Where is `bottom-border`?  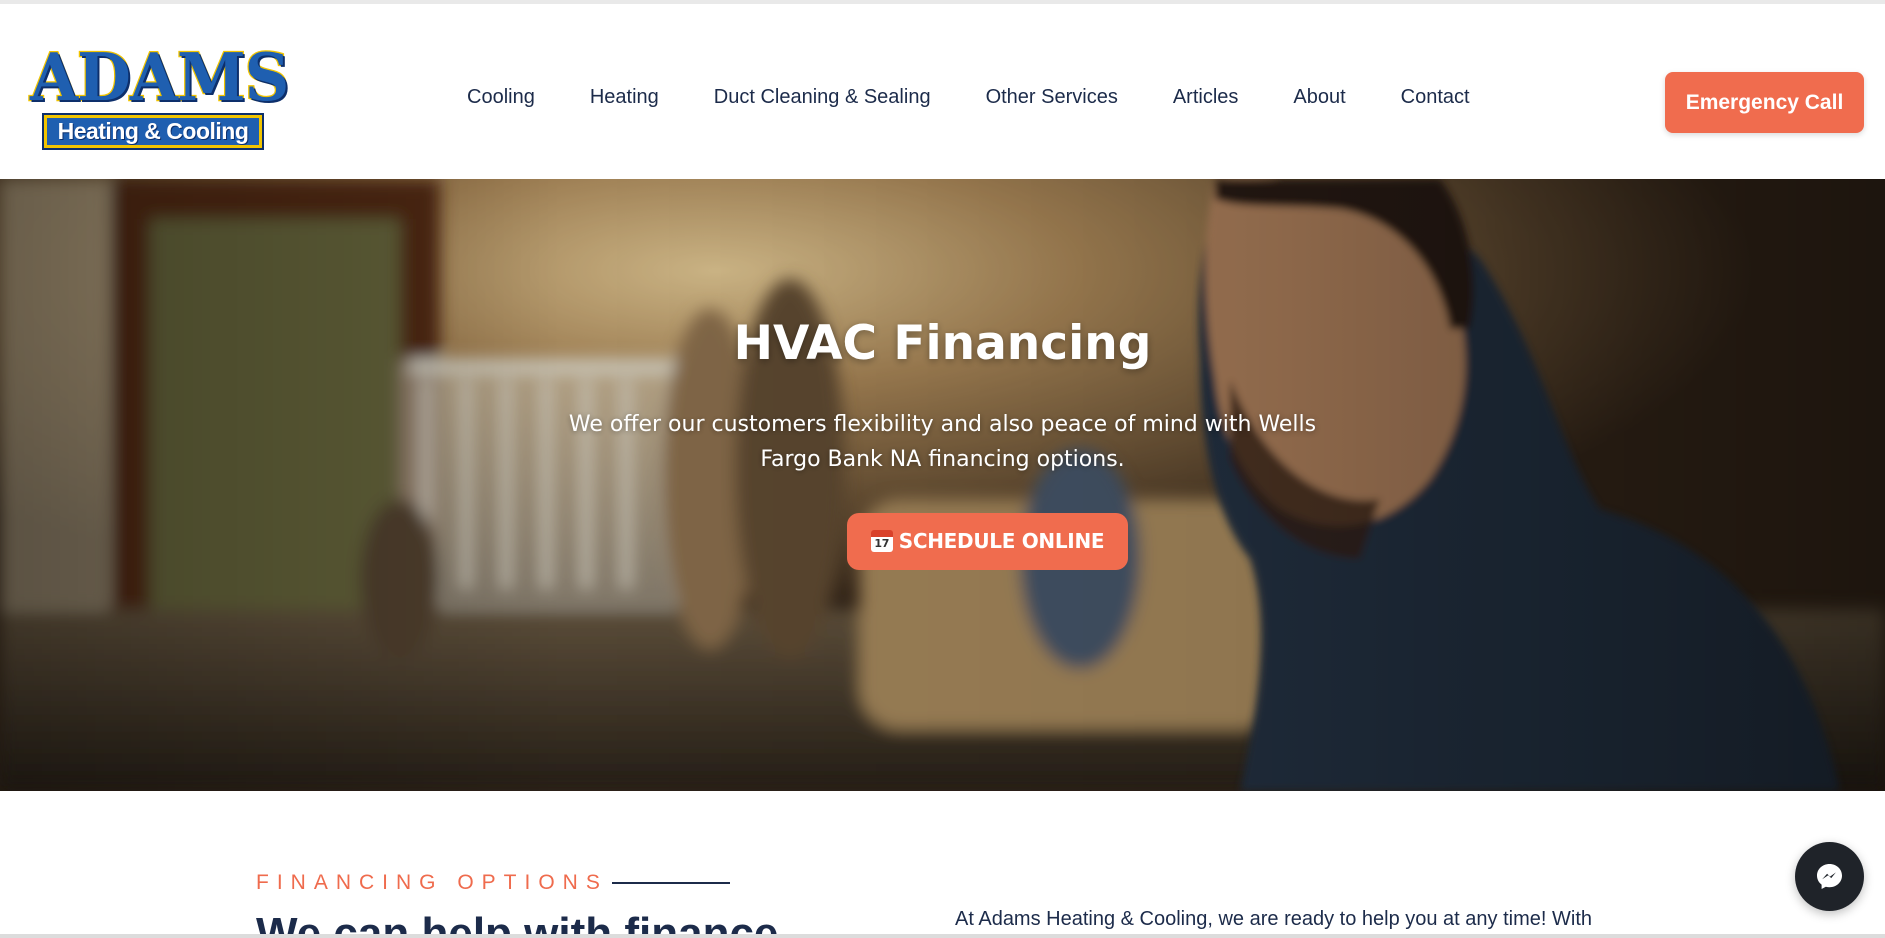 bottom-border is located at coordinates (942, 936).